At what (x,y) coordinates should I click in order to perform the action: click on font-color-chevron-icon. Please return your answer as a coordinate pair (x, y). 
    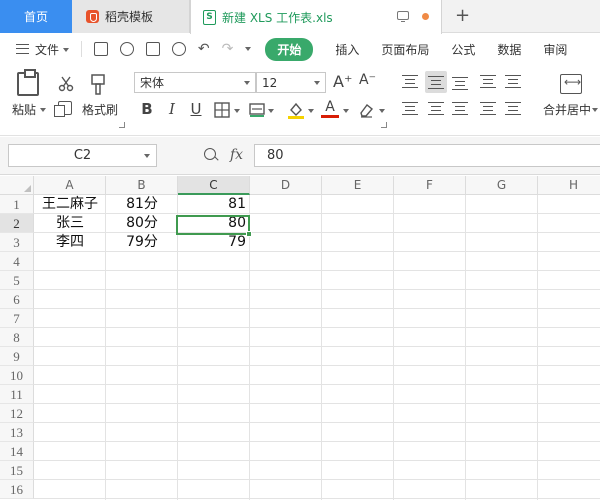
    Looking at the image, I should click on (346, 111).